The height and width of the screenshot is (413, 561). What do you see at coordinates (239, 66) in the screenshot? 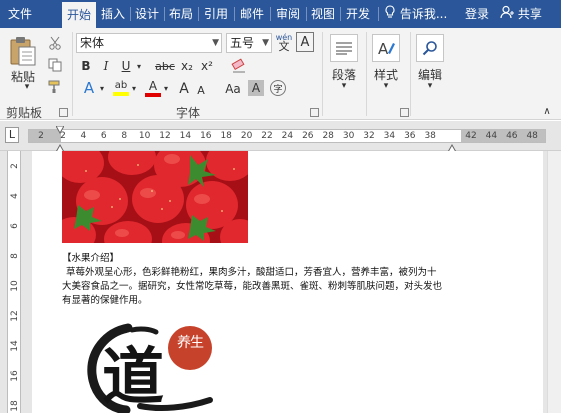
I see `clear-formatting-icon` at bounding box center [239, 66].